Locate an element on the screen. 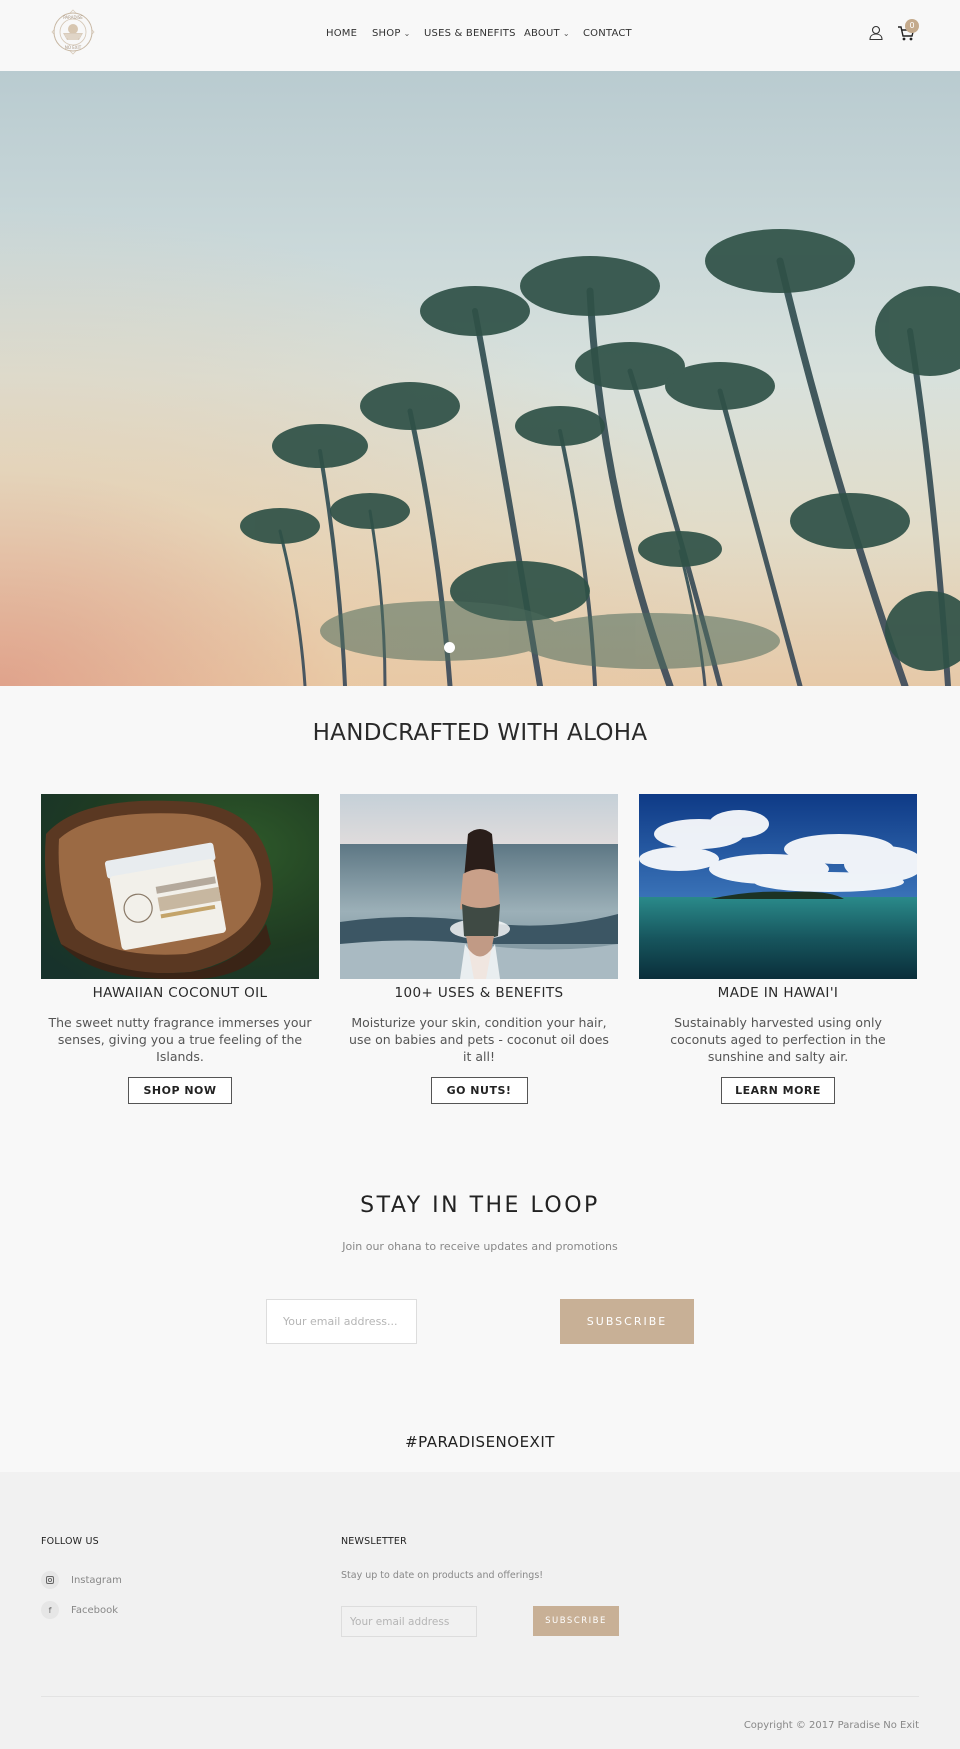 The width and height of the screenshot is (960, 1749). newsletter-subscribe-button: SUBSCRIBE is located at coordinates (627, 1321).